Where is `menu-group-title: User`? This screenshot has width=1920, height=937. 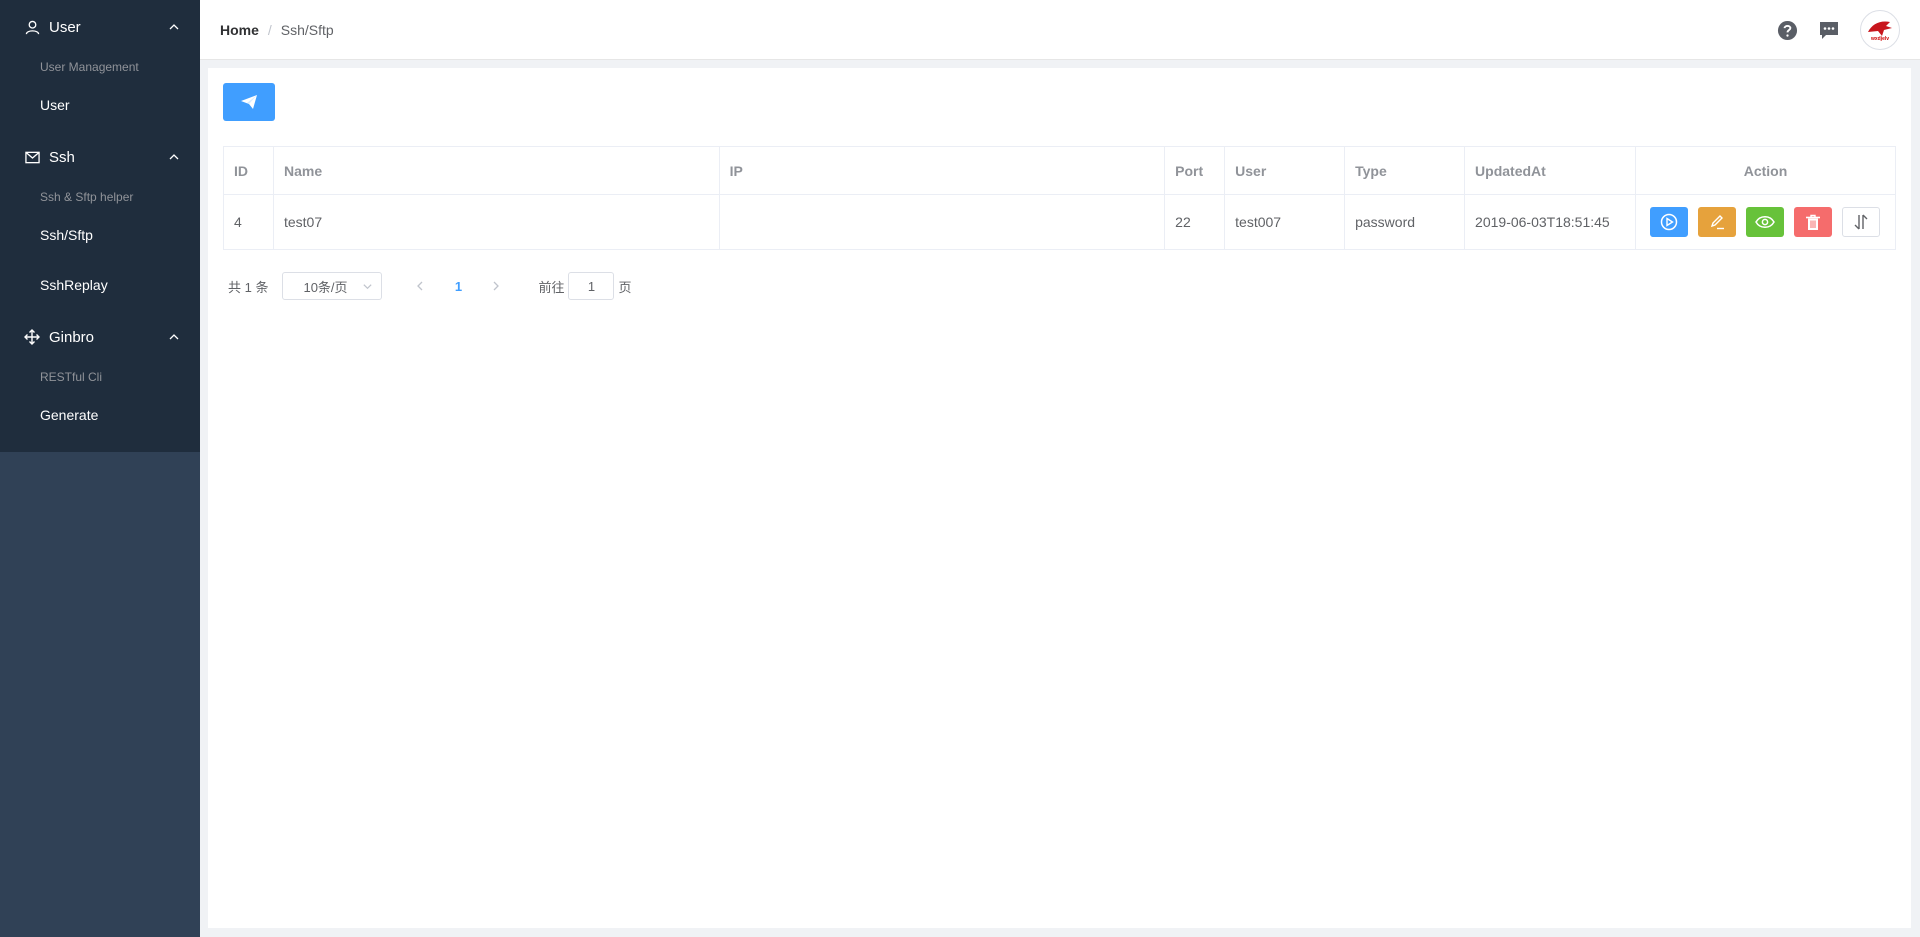
menu-group-title: User is located at coordinates (65, 27).